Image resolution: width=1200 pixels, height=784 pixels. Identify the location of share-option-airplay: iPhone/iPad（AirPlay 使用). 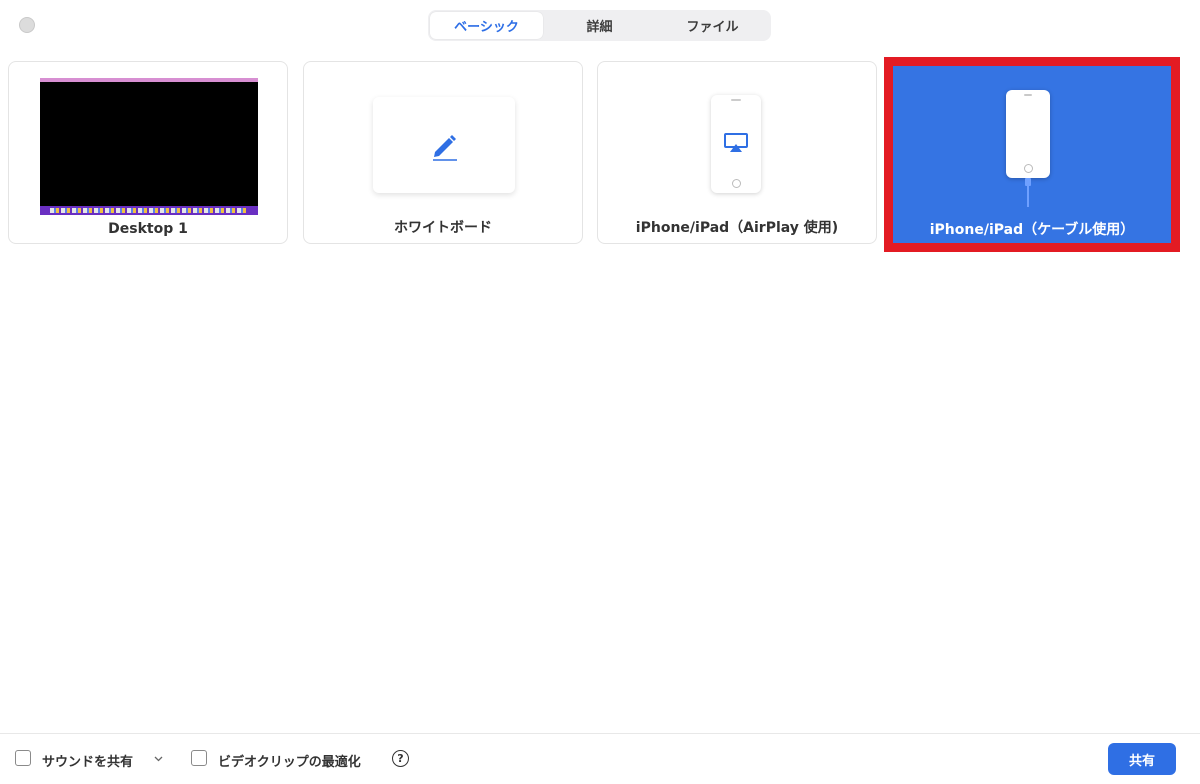
(737, 152).